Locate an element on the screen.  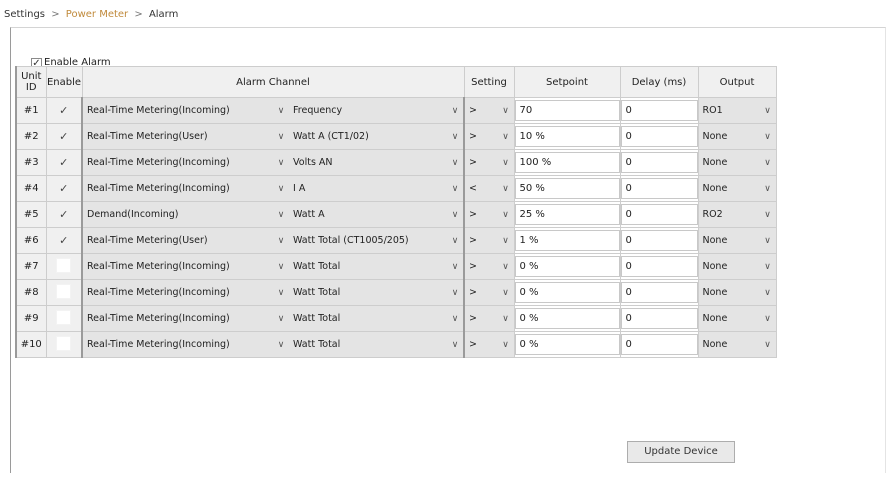
setpoint-input: 50 % is located at coordinates (567, 188).